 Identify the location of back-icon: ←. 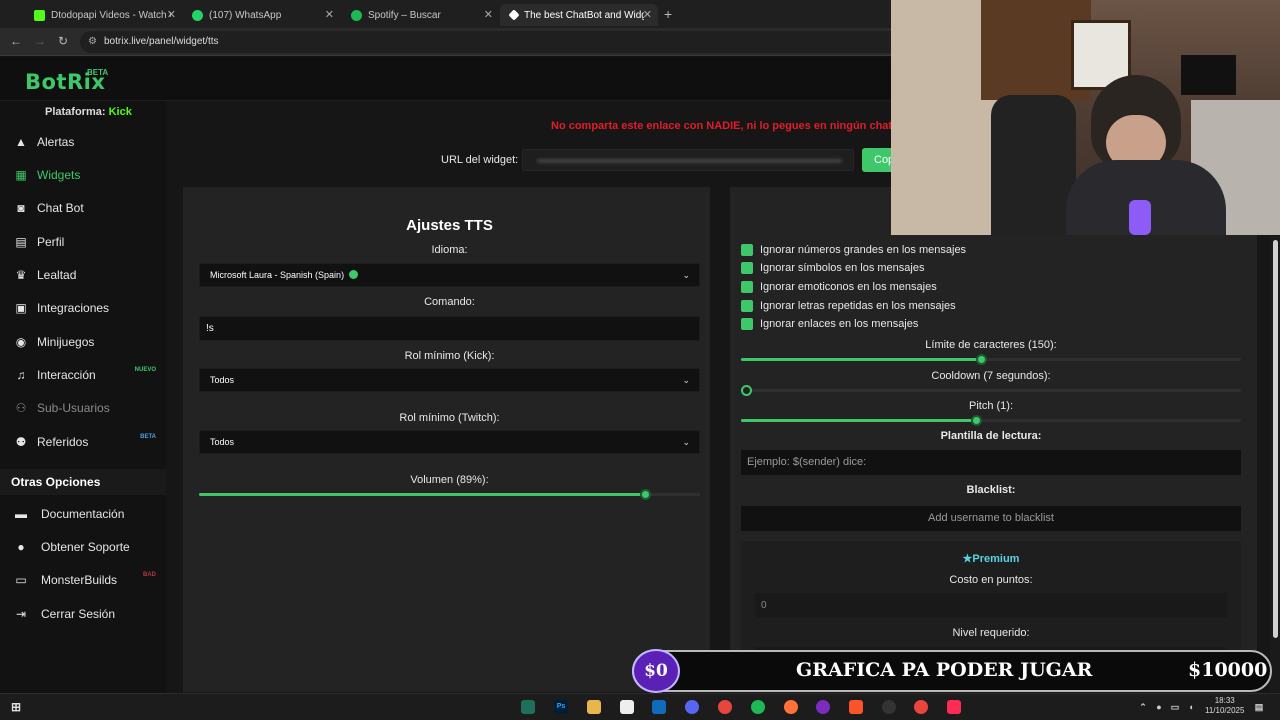
(16, 41).